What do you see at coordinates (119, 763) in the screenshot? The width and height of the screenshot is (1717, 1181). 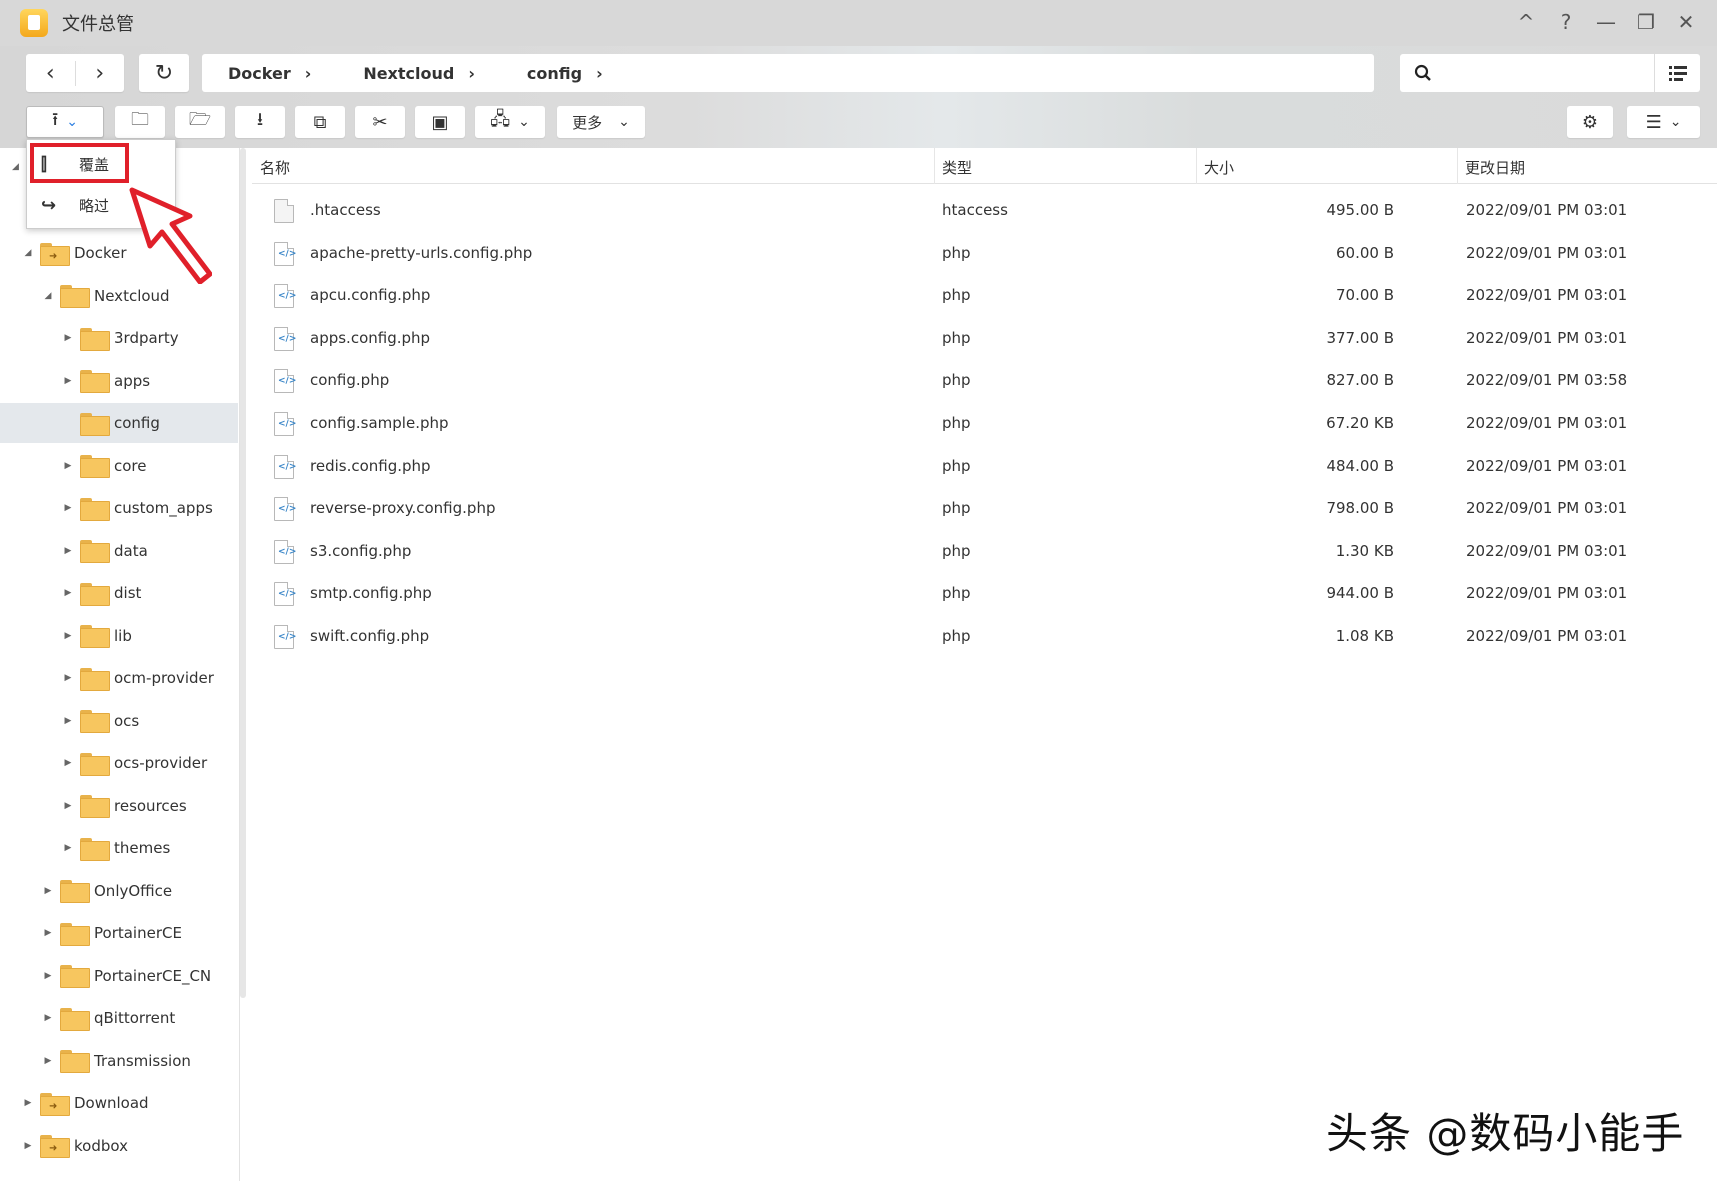 I see `tree-item-ocs-provider: ▶ ocs-provider` at bounding box center [119, 763].